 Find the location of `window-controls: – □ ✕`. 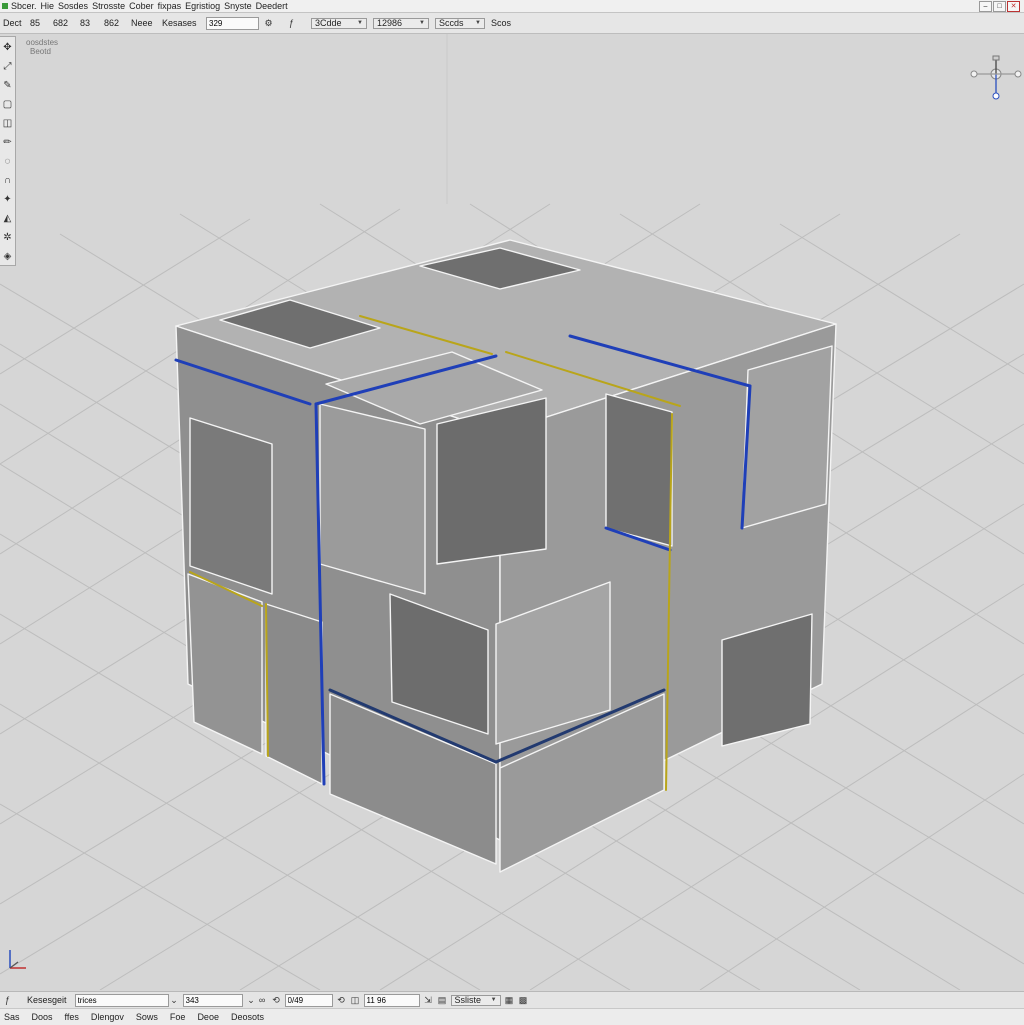

window-controls: – □ ✕ is located at coordinates (999, 6).